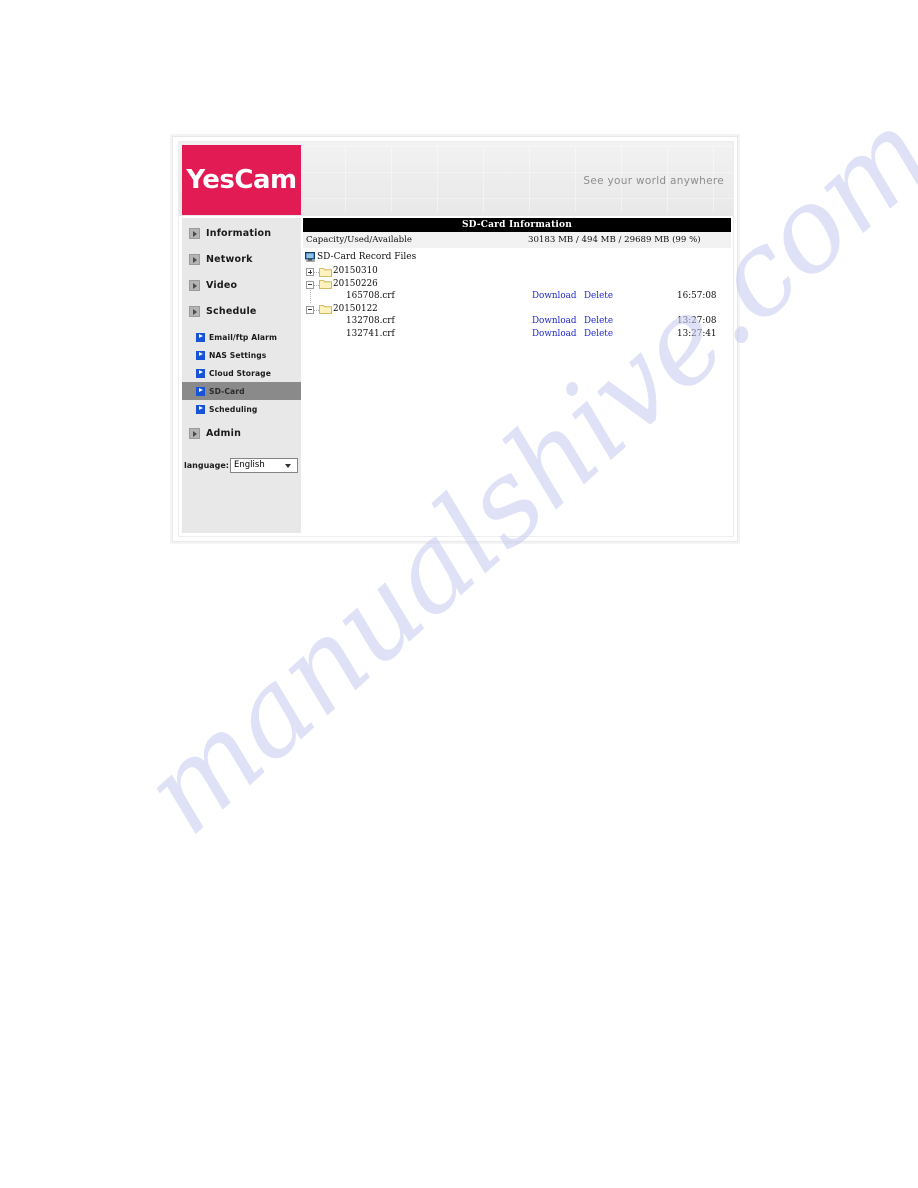 The height and width of the screenshot is (1188, 918). Describe the element at coordinates (249, 465) in the screenshot. I see `language-select-value: English` at that location.